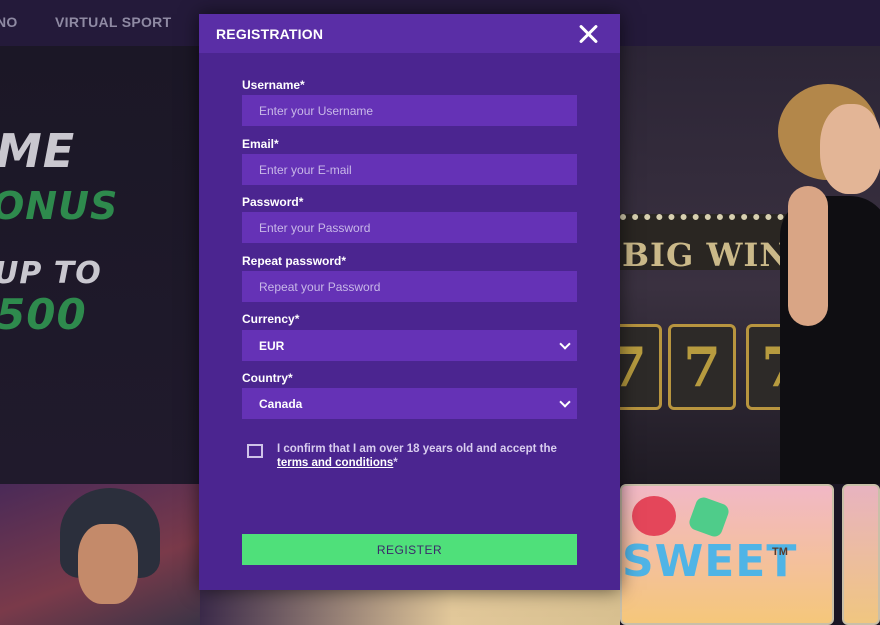  I want to click on email-input, so click(409, 169).